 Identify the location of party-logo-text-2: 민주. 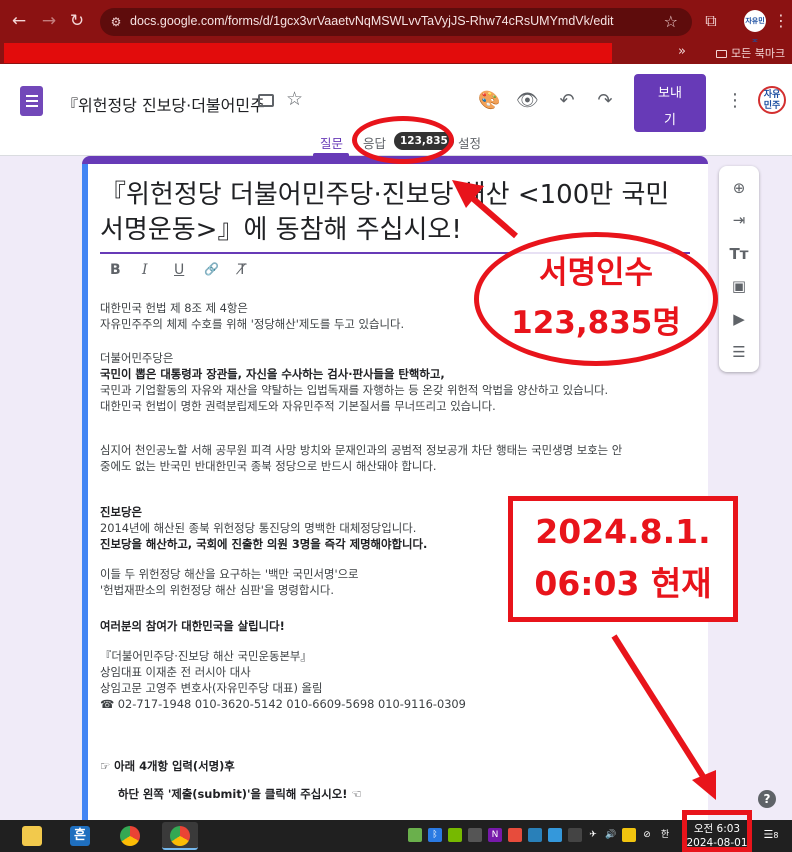
(772, 106).